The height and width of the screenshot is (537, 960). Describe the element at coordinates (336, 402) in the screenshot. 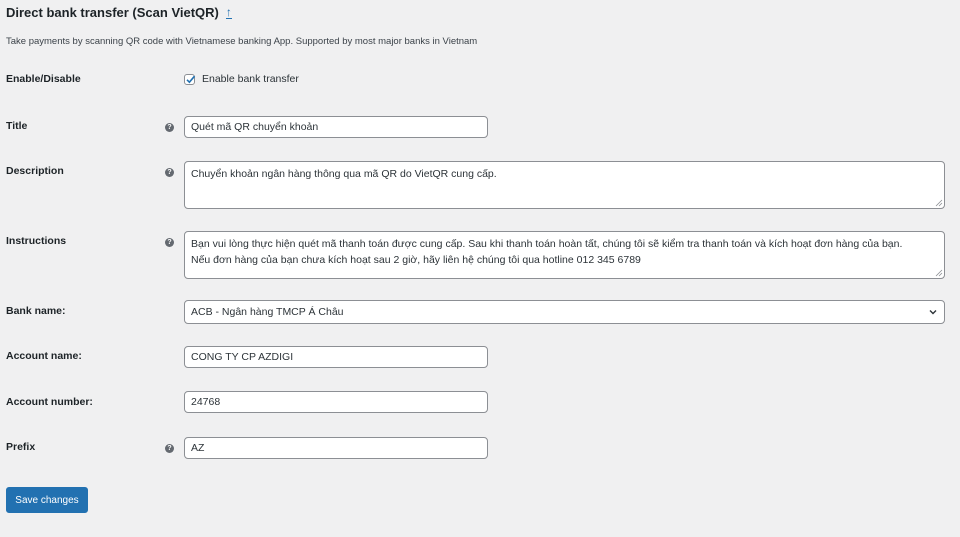

I see `account-number-input: 24768` at that location.